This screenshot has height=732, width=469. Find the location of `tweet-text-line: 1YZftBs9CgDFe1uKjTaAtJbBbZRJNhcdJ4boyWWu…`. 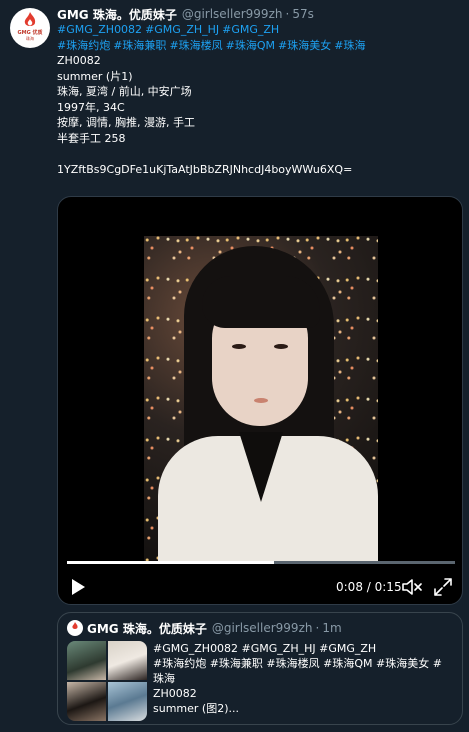

tweet-text-line: 1YZftBs9CgDFe1uKjTaAtJbBbZRJNhcdJ4boyWWu… is located at coordinates (205, 169).